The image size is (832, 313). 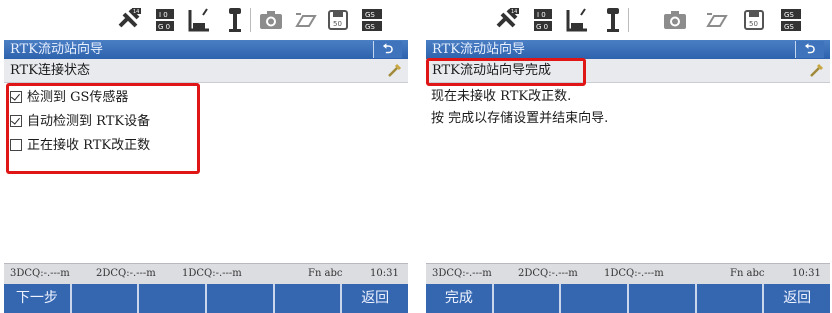 I want to click on softkey-bar: 完成 返回, so click(x=628, y=298).